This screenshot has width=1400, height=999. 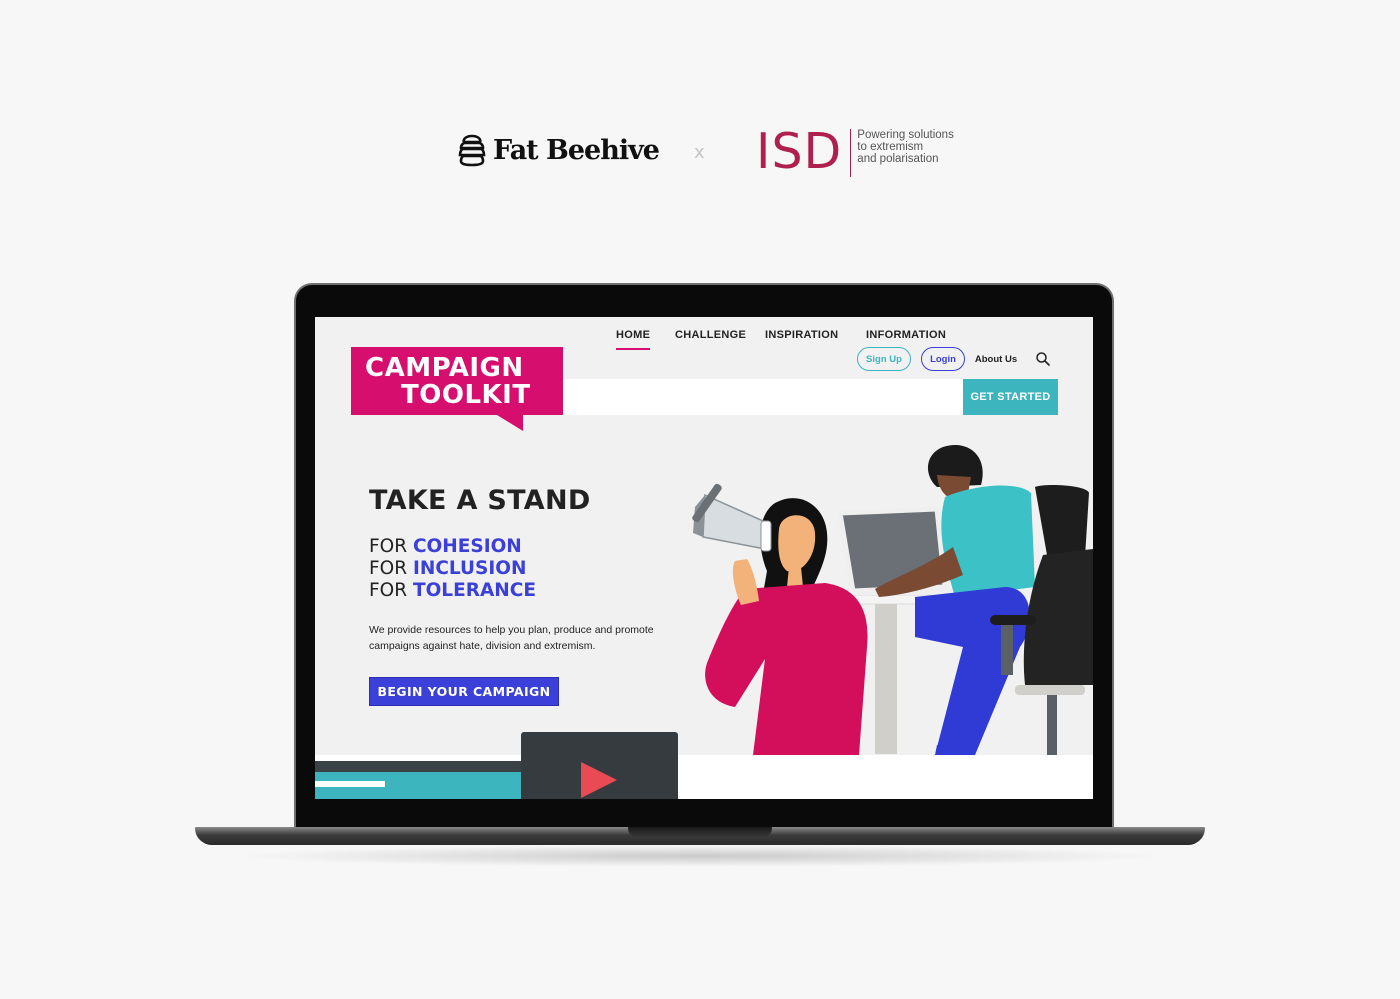 What do you see at coordinates (699, 152) in the screenshot?
I see `brand-separator: x` at bounding box center [699, 152].